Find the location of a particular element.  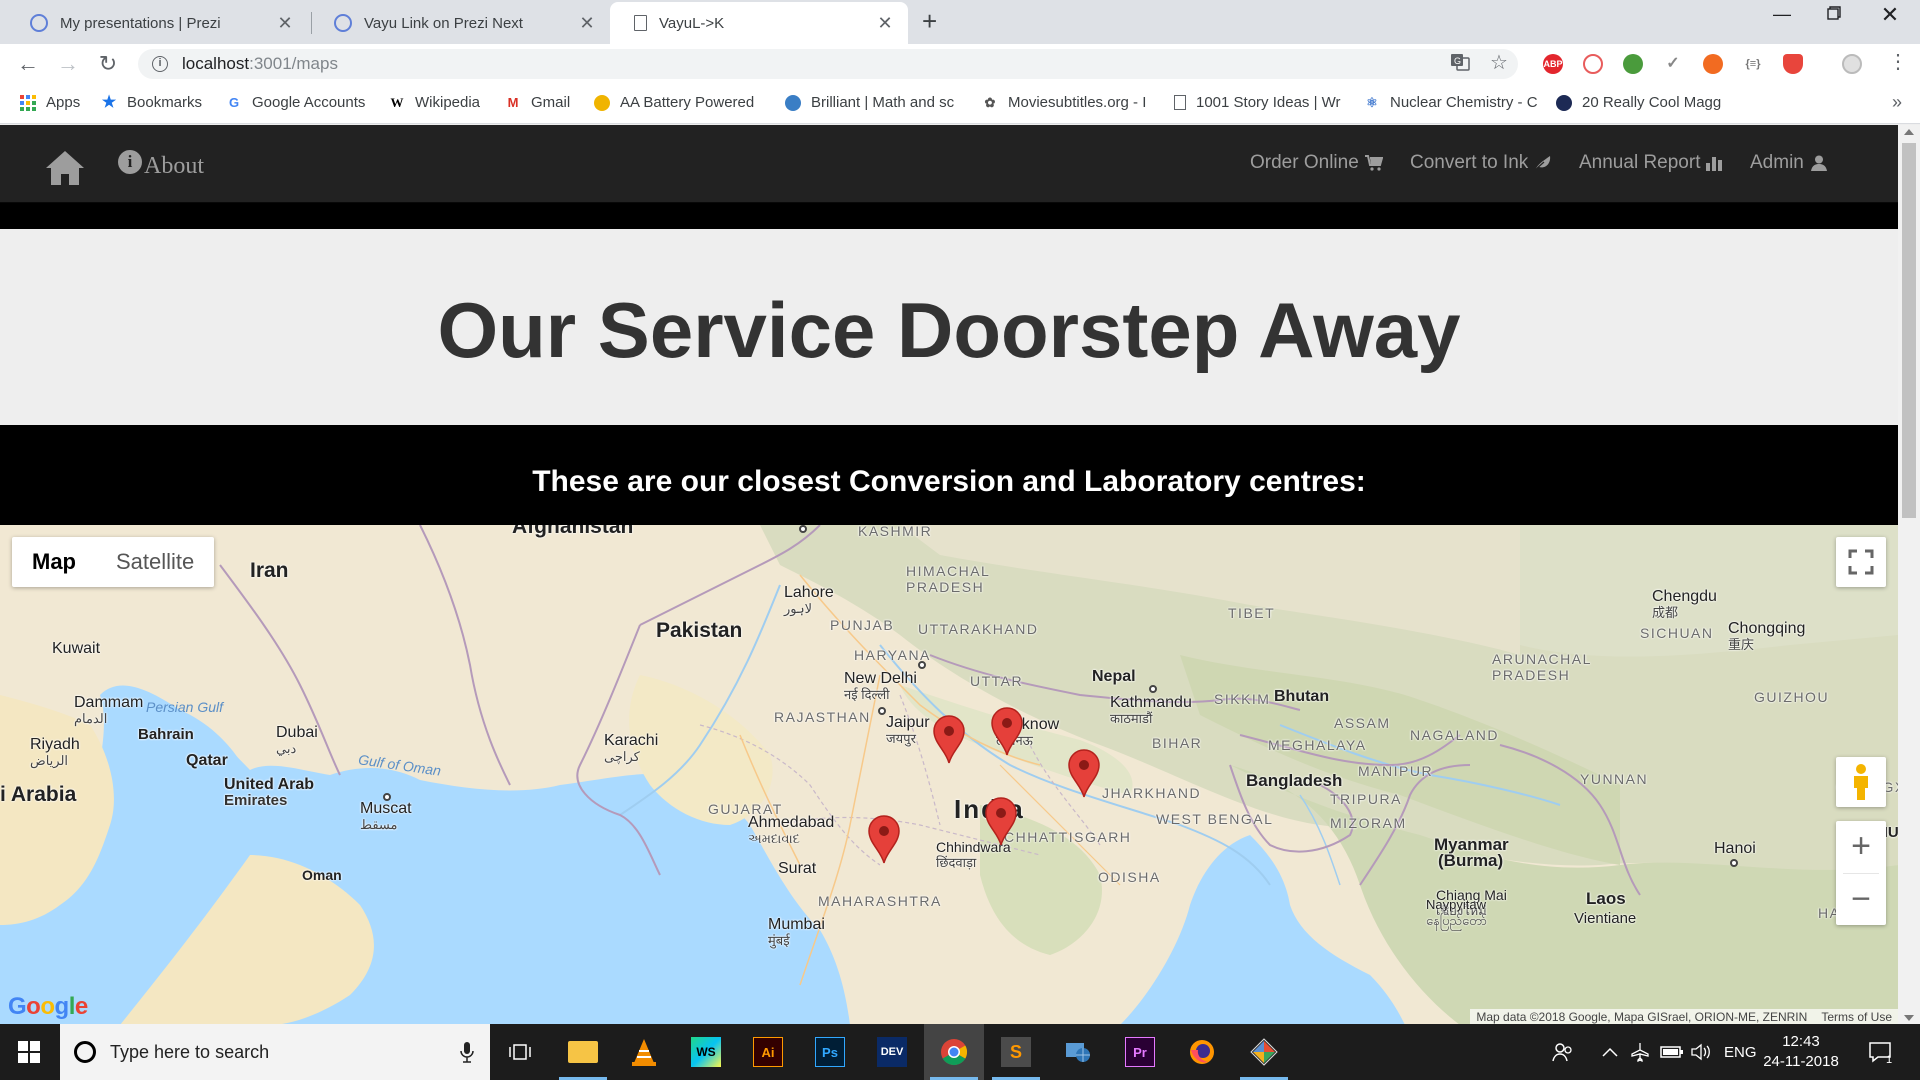

nav-annual-report: Annual Report is located at coordinates (1651, 163).